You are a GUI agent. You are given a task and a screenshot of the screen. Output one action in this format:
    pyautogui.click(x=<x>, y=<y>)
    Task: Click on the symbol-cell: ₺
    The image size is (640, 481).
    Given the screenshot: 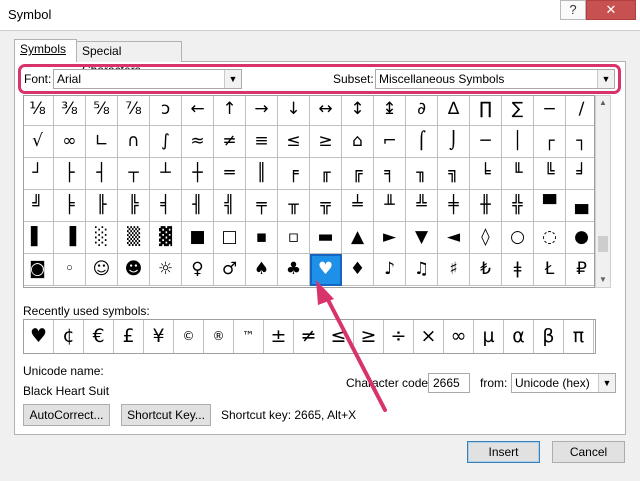 What is the action you would take?
    pyautogui.click(x=486, y=270)
    